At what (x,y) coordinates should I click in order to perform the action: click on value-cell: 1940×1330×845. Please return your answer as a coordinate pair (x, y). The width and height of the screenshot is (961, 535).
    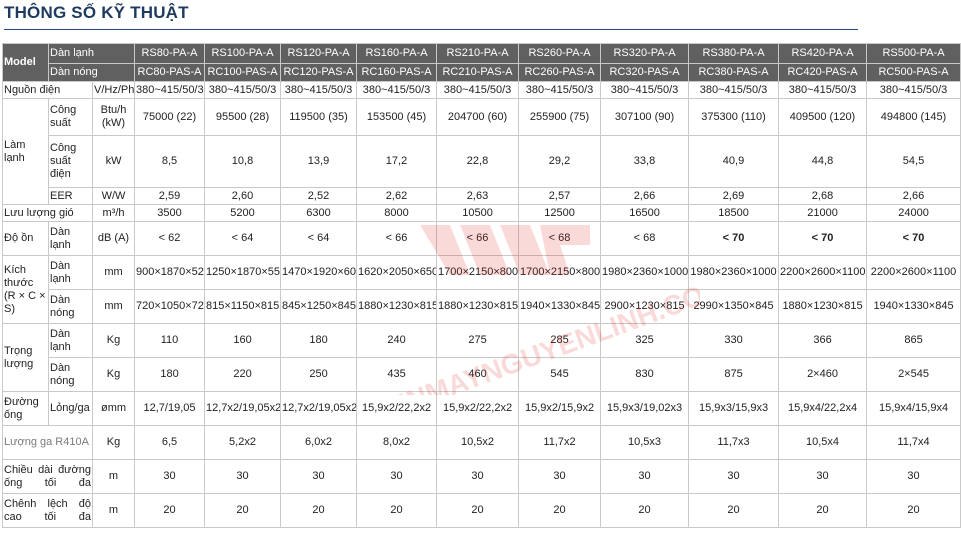
    Looking at the image, I should click on (560, 306).